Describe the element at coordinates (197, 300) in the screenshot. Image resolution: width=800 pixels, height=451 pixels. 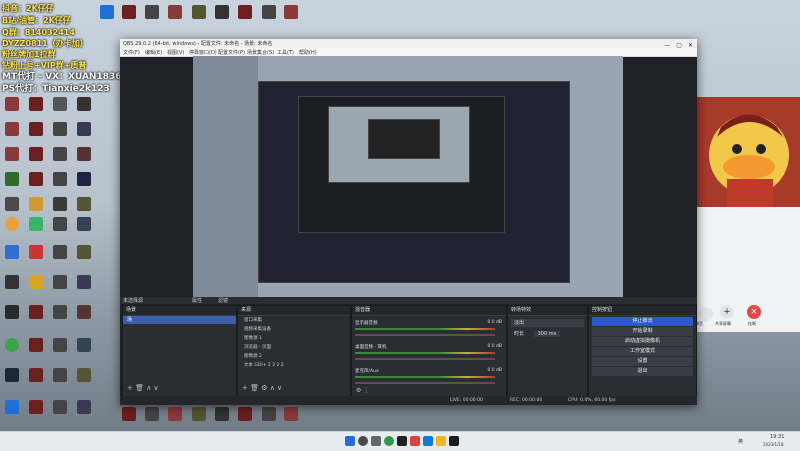
I see `properties-button: 属性` at that location.